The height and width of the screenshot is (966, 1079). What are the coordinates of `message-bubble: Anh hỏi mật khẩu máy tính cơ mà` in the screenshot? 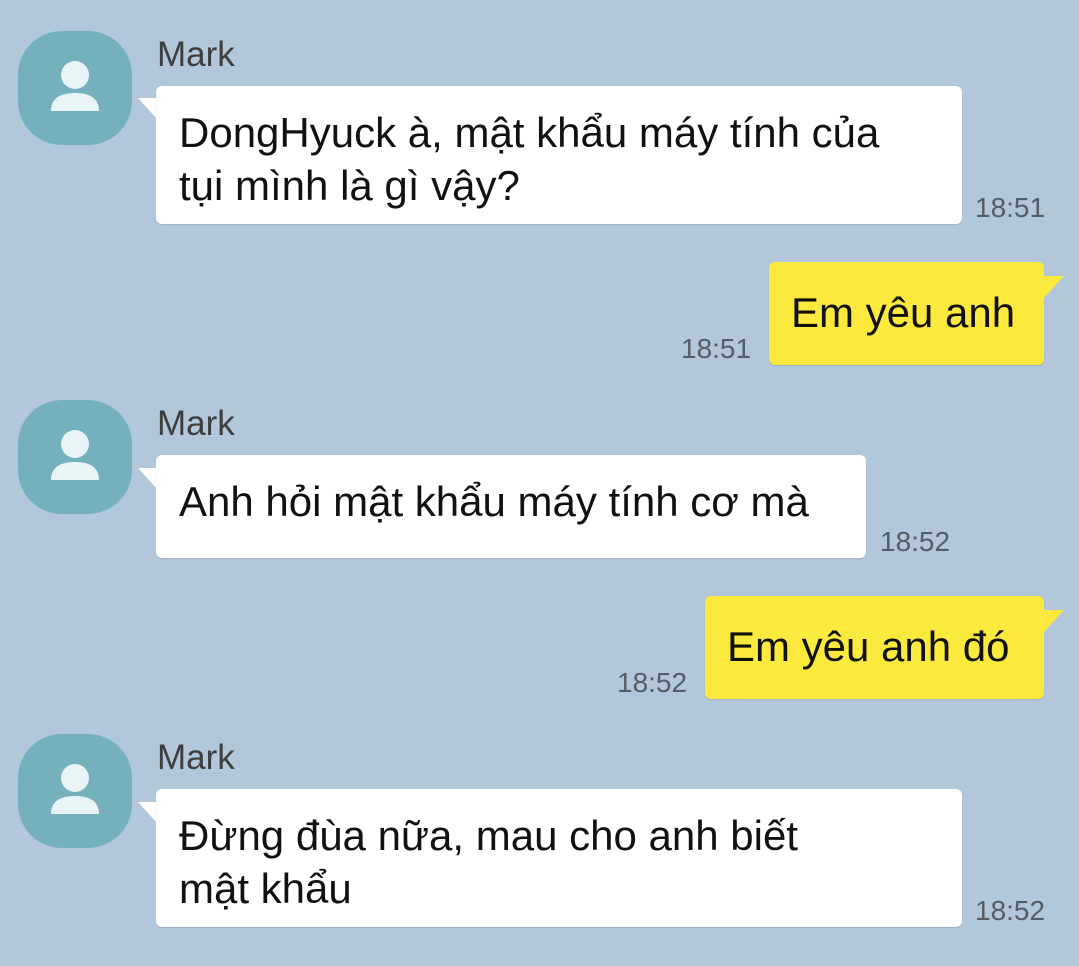 It's located at (511, 506).